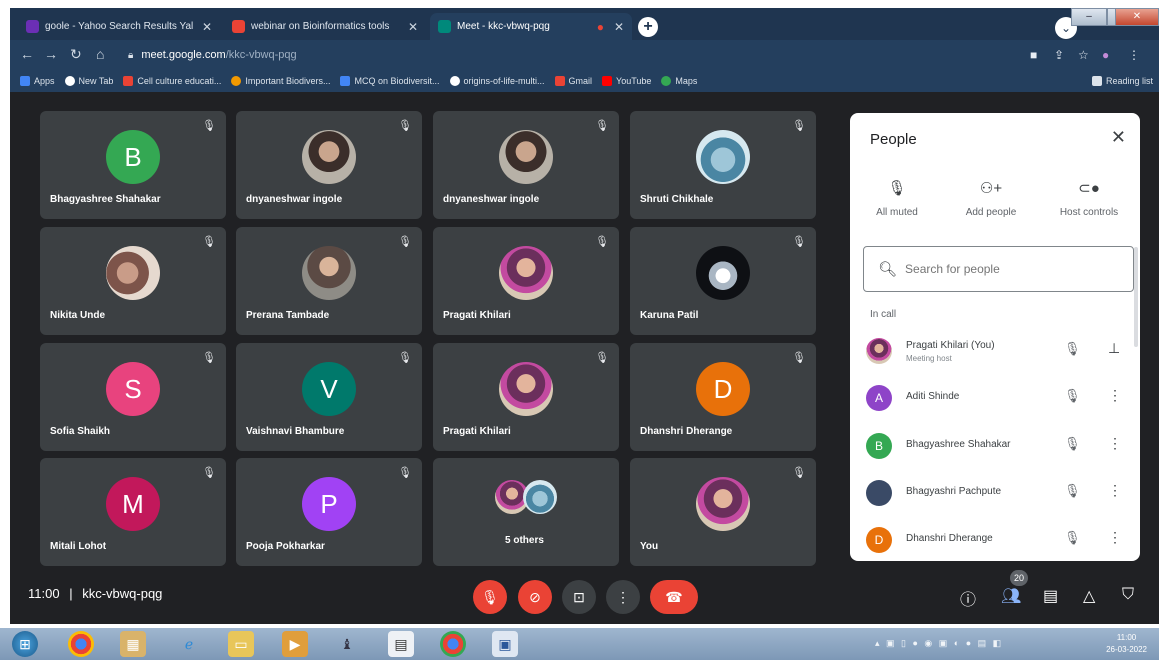 Image resolution: width=1159 pixels, height=660 pixels. What do you see at coordinates (133, 644) in the screenshot?
I see `paint-icon: ▦` at bounding box center [133, 644].